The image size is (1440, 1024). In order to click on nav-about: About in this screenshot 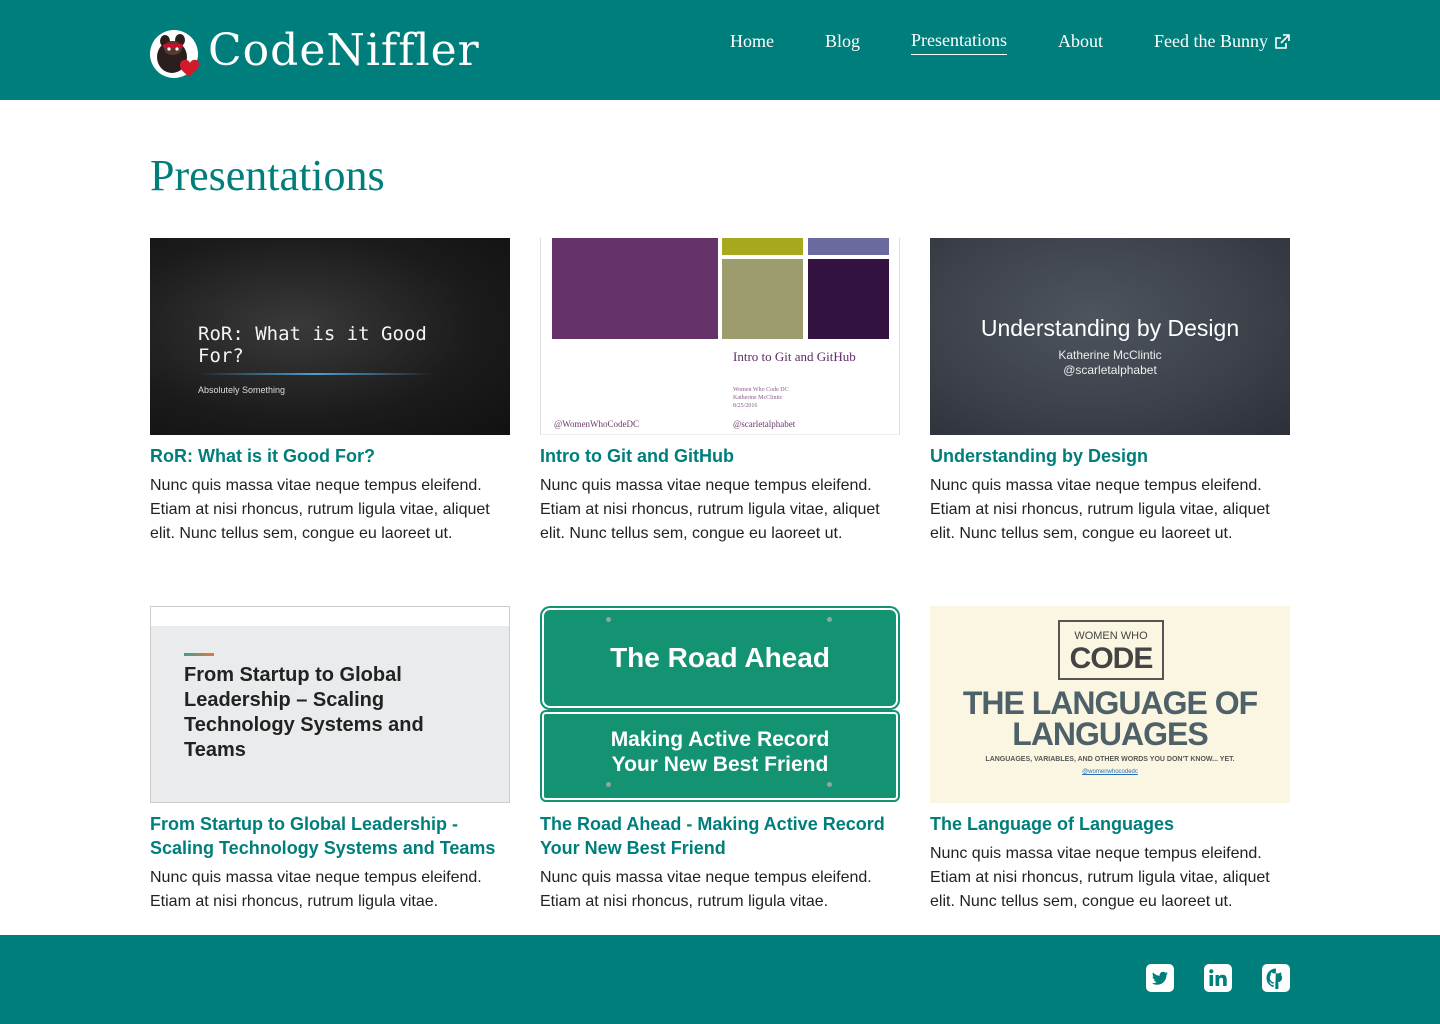, I will do `click(1080, 42)`.